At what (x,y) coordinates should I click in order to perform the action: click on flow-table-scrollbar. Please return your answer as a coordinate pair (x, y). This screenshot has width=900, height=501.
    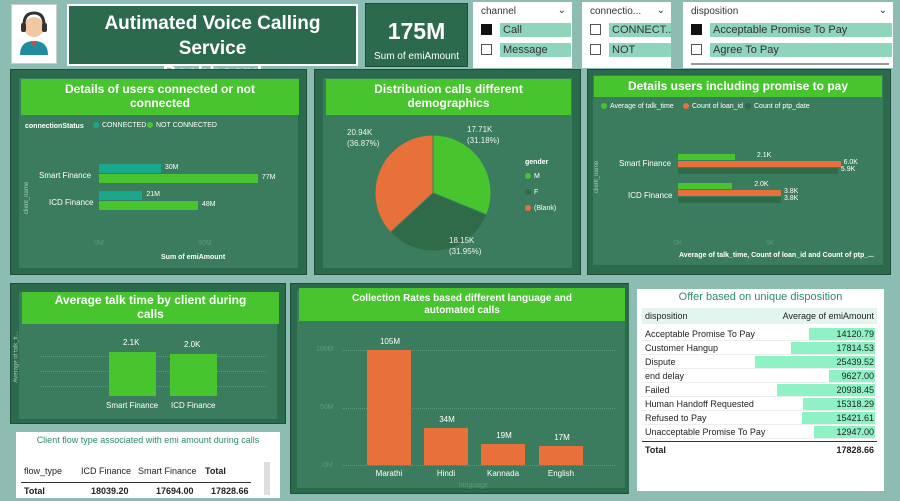
    Looking at the image, I should click on (267, 478).